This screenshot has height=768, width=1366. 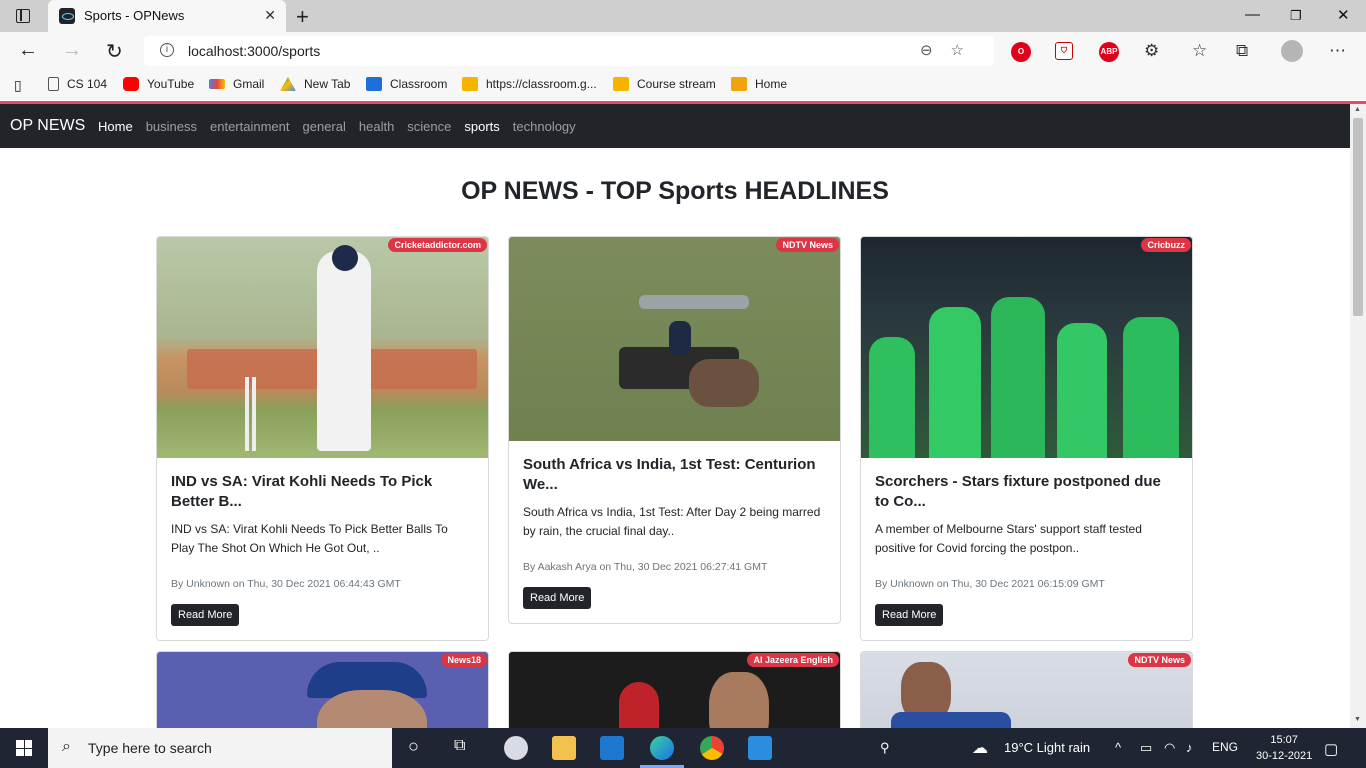 What do you see at coordinates (564, 748) in the screenshot?
I see `file-explorer-icon` at bounding box center [564, 748].